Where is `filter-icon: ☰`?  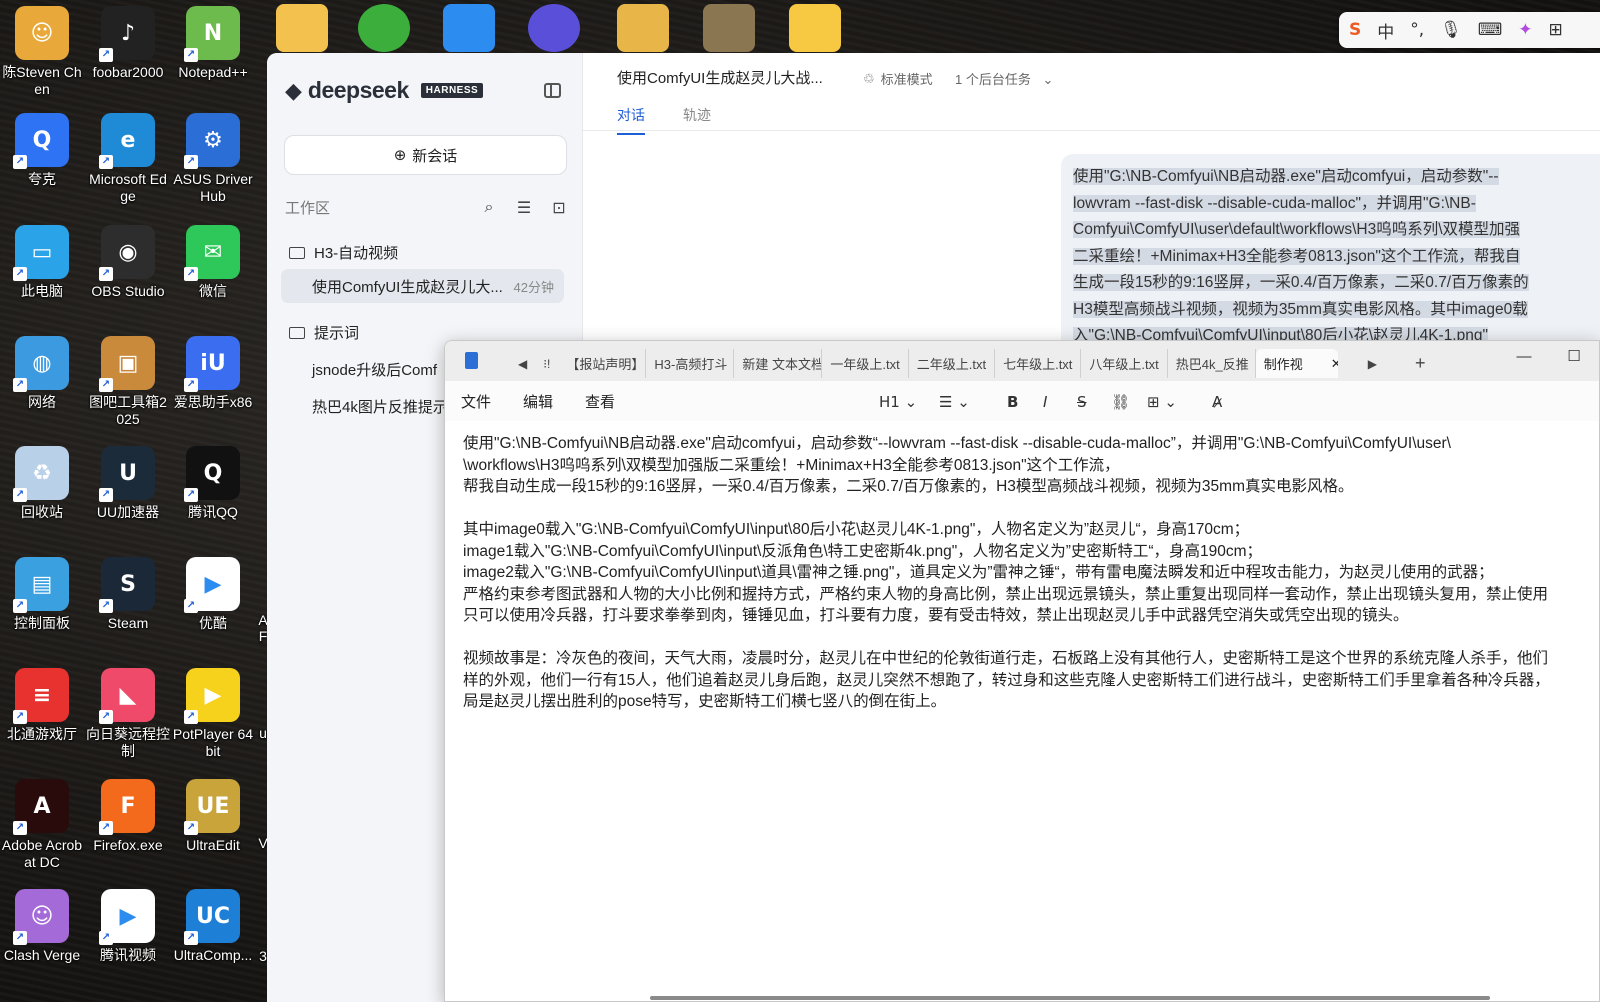 filter-icon: ☰ is located at coordinates (524, 208).